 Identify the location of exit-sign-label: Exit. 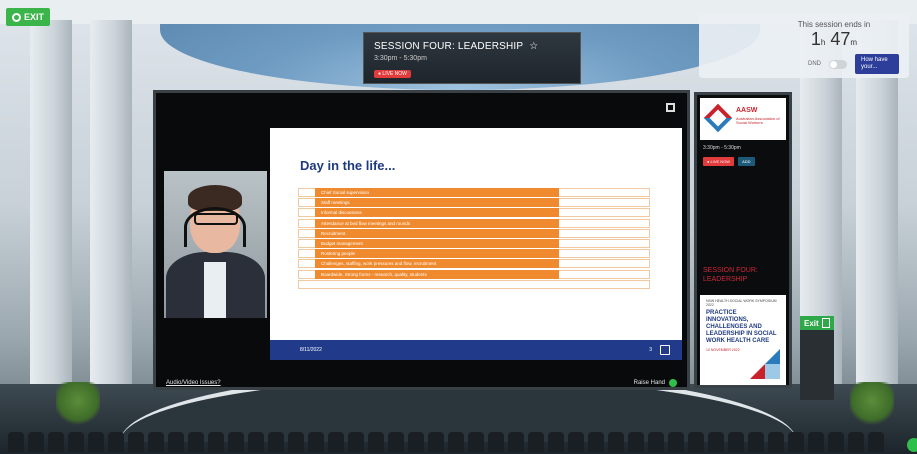
(811, 323).